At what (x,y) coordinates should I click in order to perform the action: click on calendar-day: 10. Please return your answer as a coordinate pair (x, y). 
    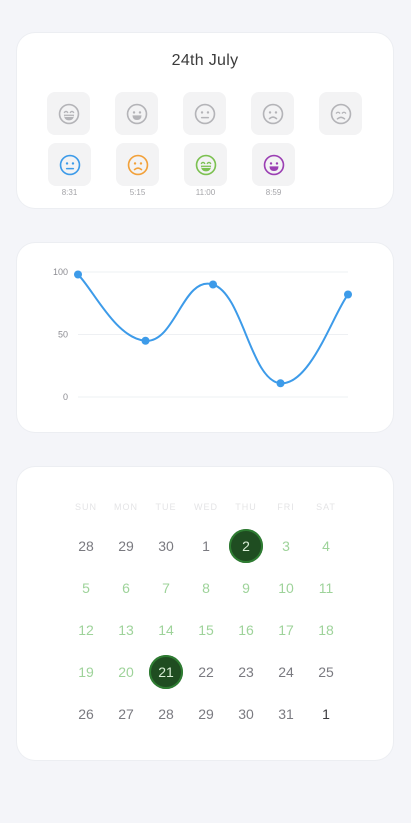
    Looking at the image, I should click on (286, 588).